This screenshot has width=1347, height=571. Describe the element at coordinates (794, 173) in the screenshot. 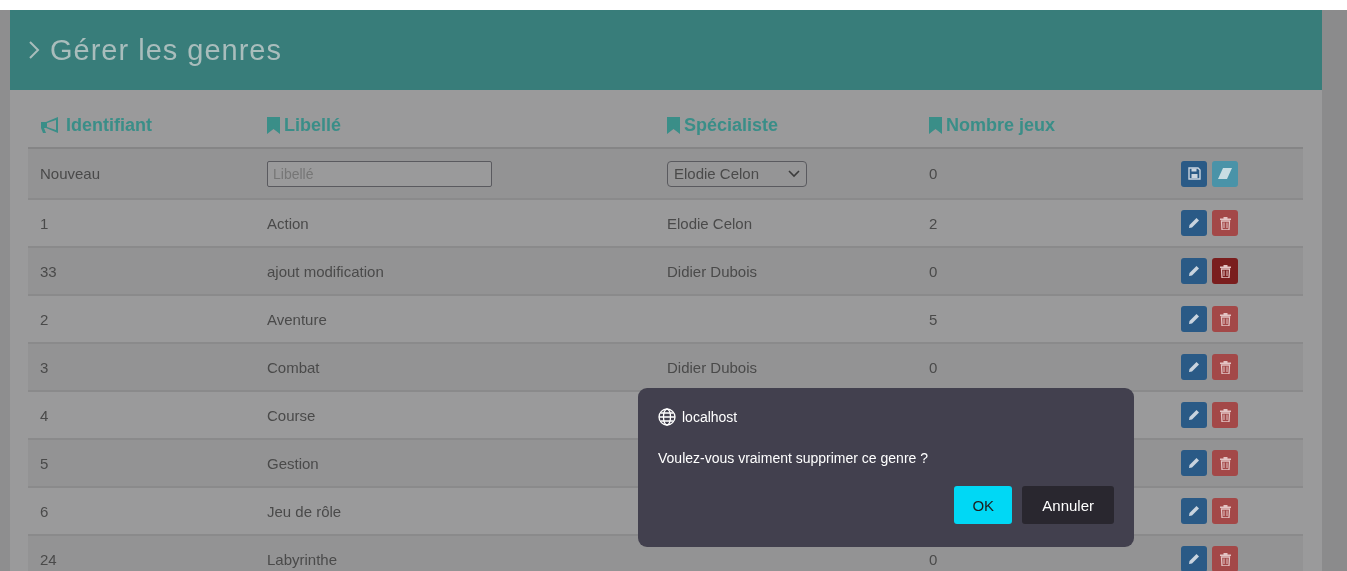

I see `chevron-down-icon` at that location.